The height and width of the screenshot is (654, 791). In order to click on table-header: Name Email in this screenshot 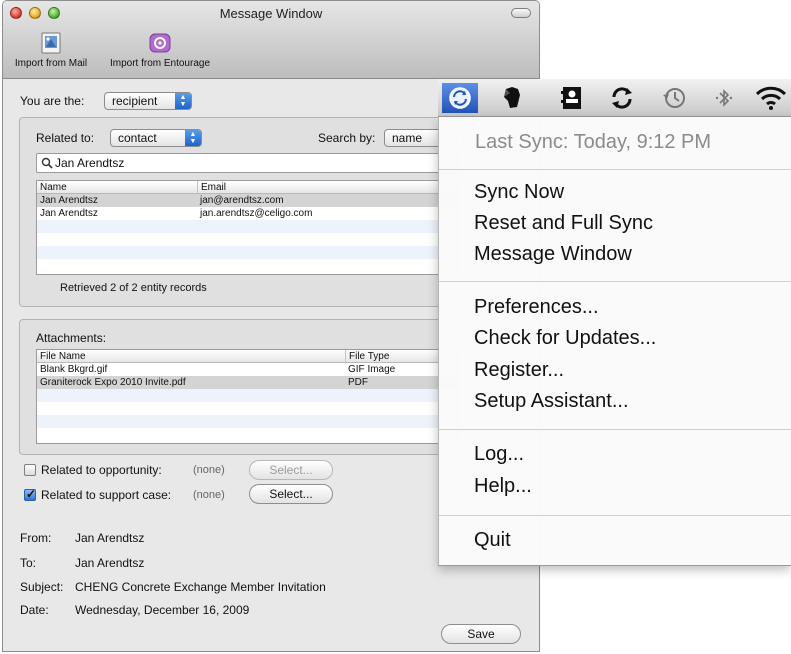, I will do `click(247, 187)`.